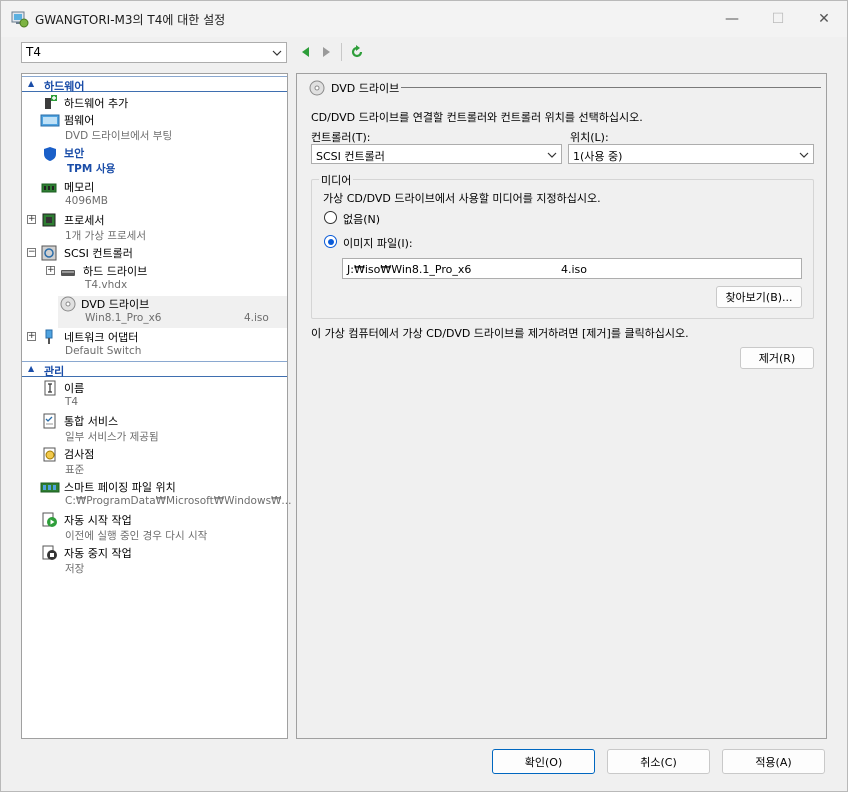  I want to click on tree-item-dvd-drive: DVD 드라이브 Win8.1_Pro_x6 4.iso, so click(154, 311).